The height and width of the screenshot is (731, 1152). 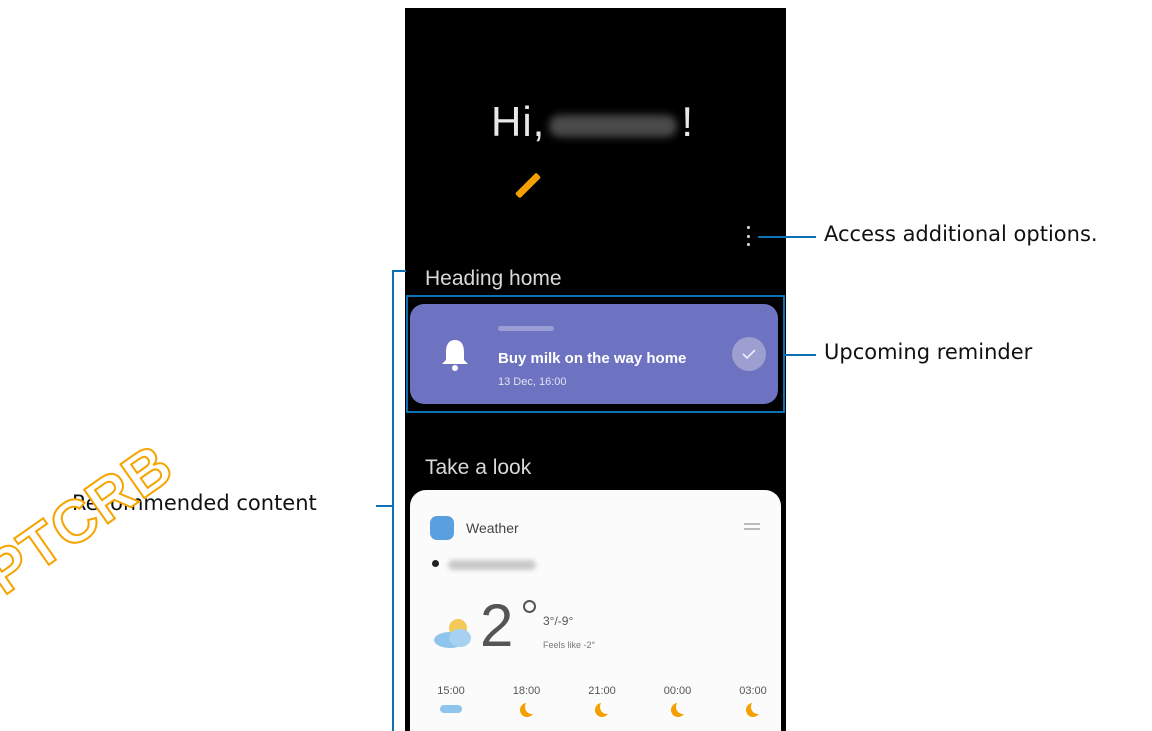 I want to click on callout-line-reminder, so click(x=799, y=355).